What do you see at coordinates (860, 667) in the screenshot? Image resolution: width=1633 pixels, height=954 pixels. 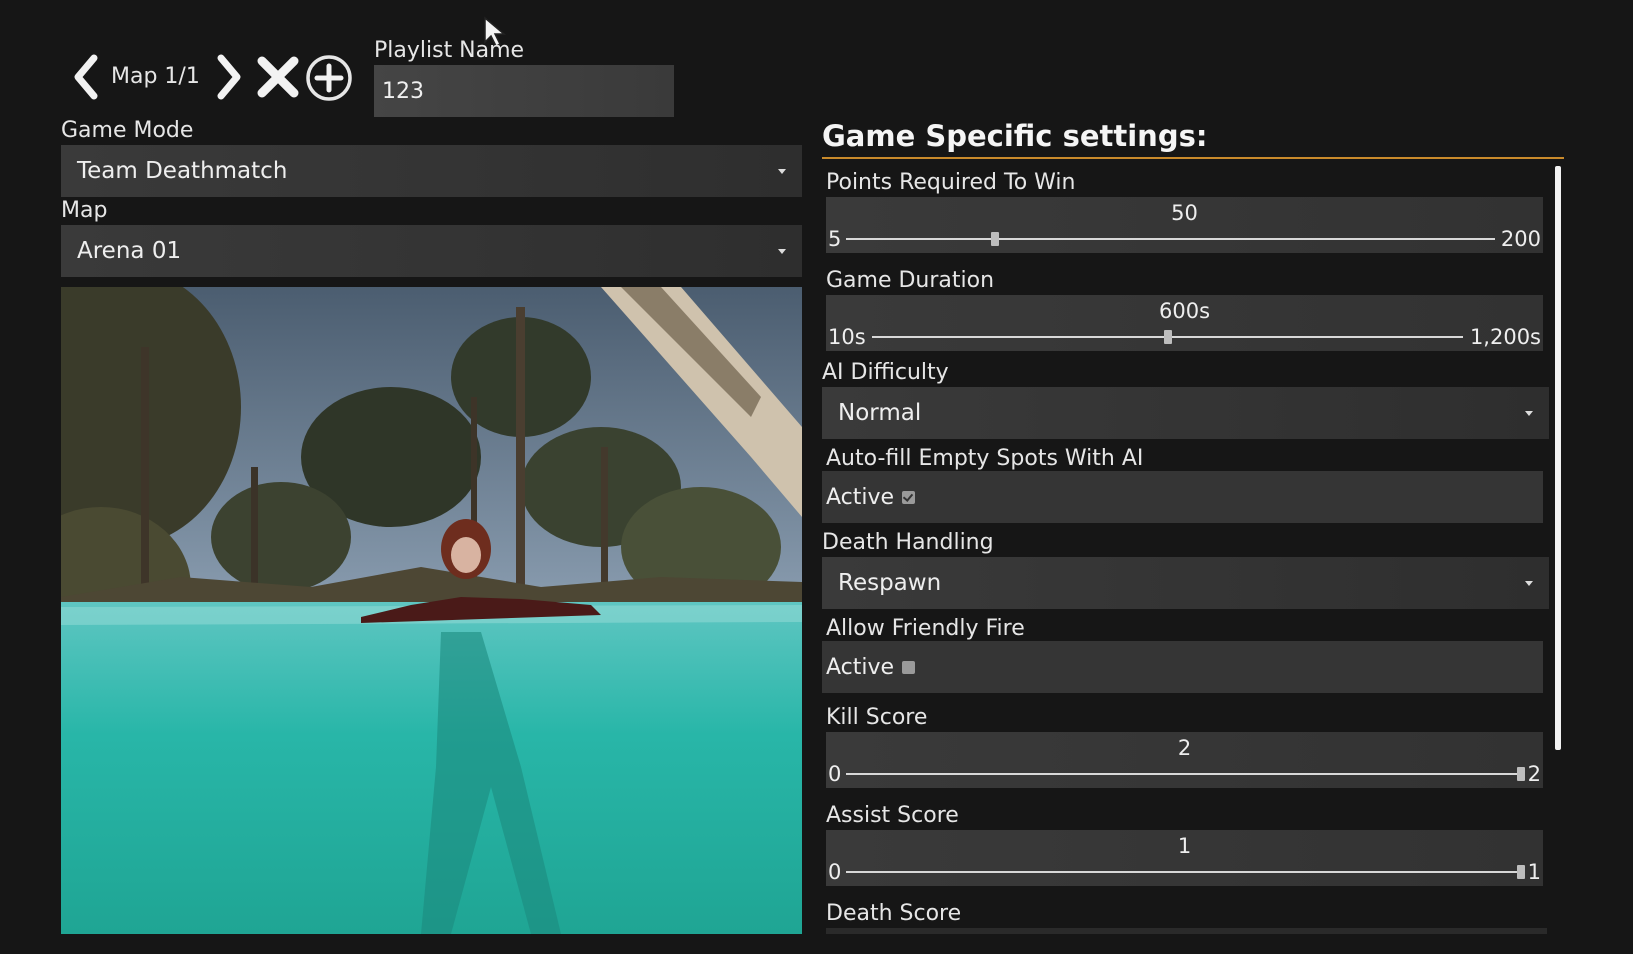 I see `friendly-fire-state-label: Active` at bounding box center [860, 667].